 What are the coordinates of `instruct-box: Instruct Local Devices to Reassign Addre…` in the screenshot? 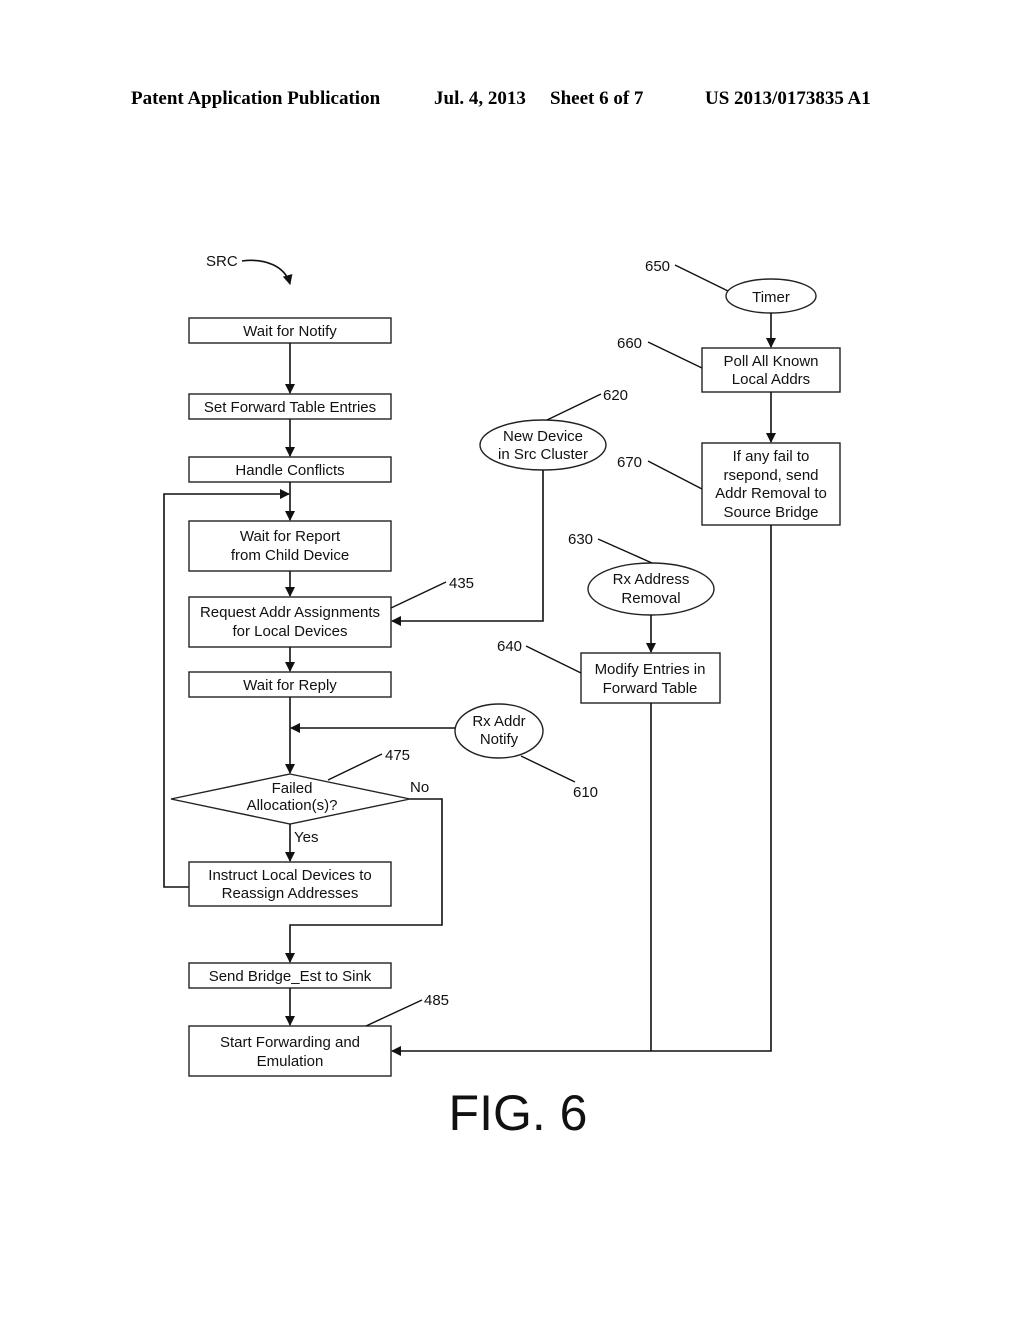 It's located at (290, 884).